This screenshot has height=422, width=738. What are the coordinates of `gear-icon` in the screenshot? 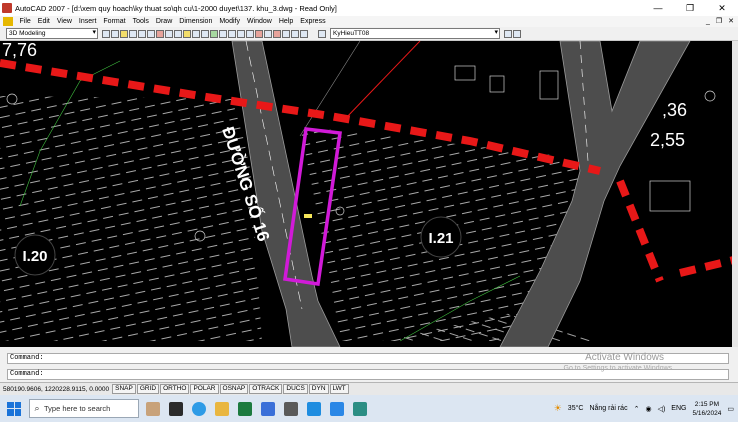 It's located at (106, 33).